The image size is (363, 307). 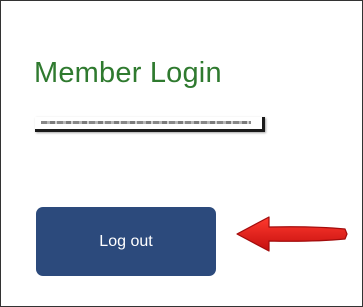 I want to click on red-arrow-left-icon, so click(x=292, y=234).